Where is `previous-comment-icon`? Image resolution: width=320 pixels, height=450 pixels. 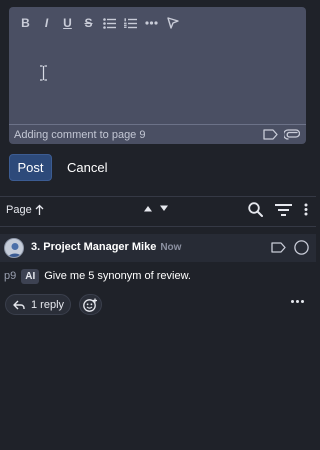
previous-comment-icon is located at coordinates (148, 208).